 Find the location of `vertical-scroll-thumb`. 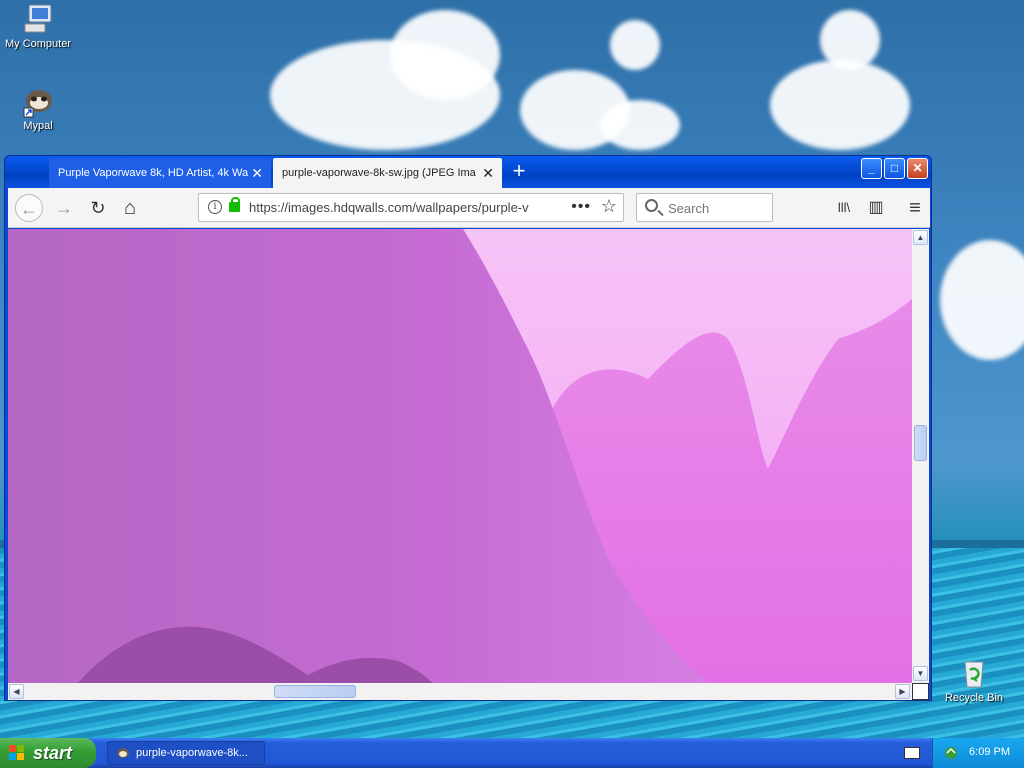

vertical-scroll-thumb is located at coordinates (920, 443).